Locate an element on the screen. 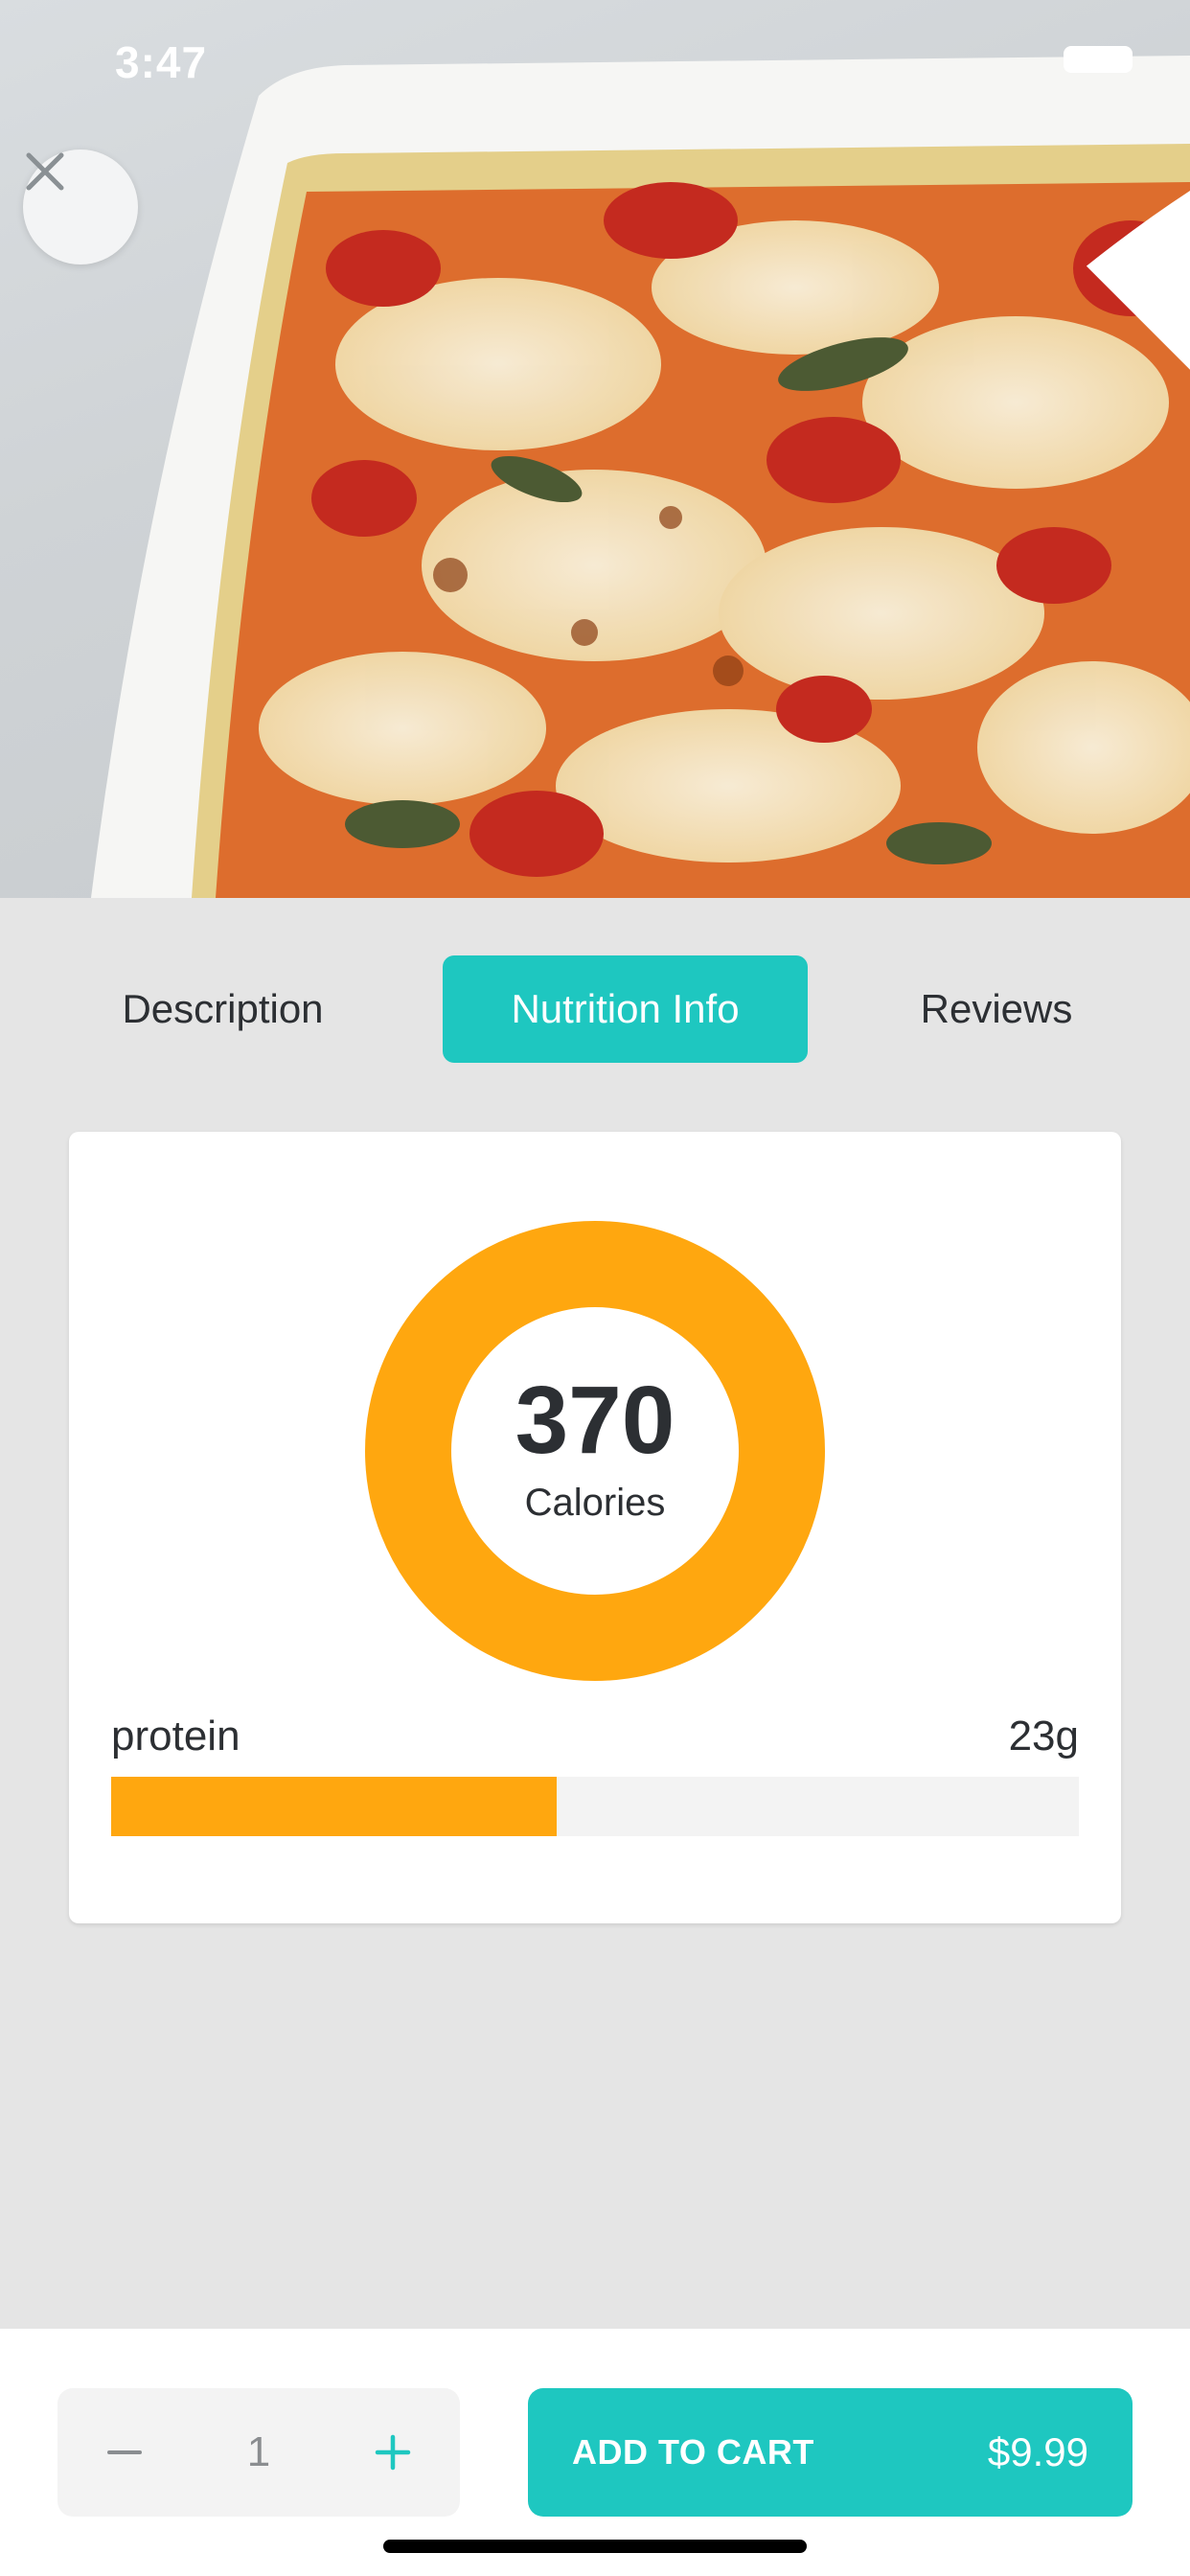 Image resolution: width=1190 pixels, height=2576 pixels. decrease-quantity-button is located at coordinates (125, 2452).